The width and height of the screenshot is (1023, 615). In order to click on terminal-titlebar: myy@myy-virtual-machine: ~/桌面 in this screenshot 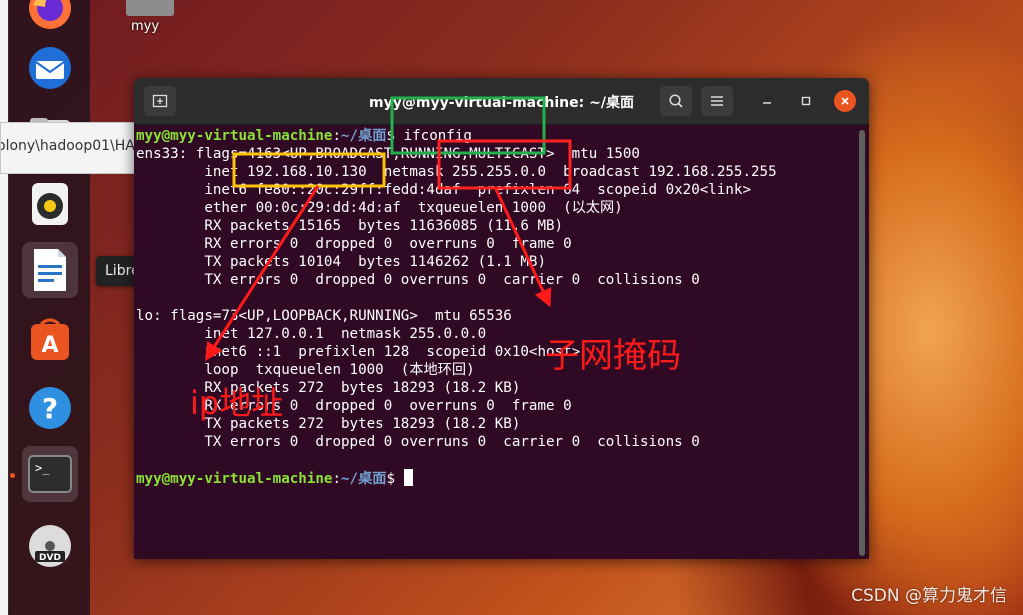, I will do `click(501, 101)`.